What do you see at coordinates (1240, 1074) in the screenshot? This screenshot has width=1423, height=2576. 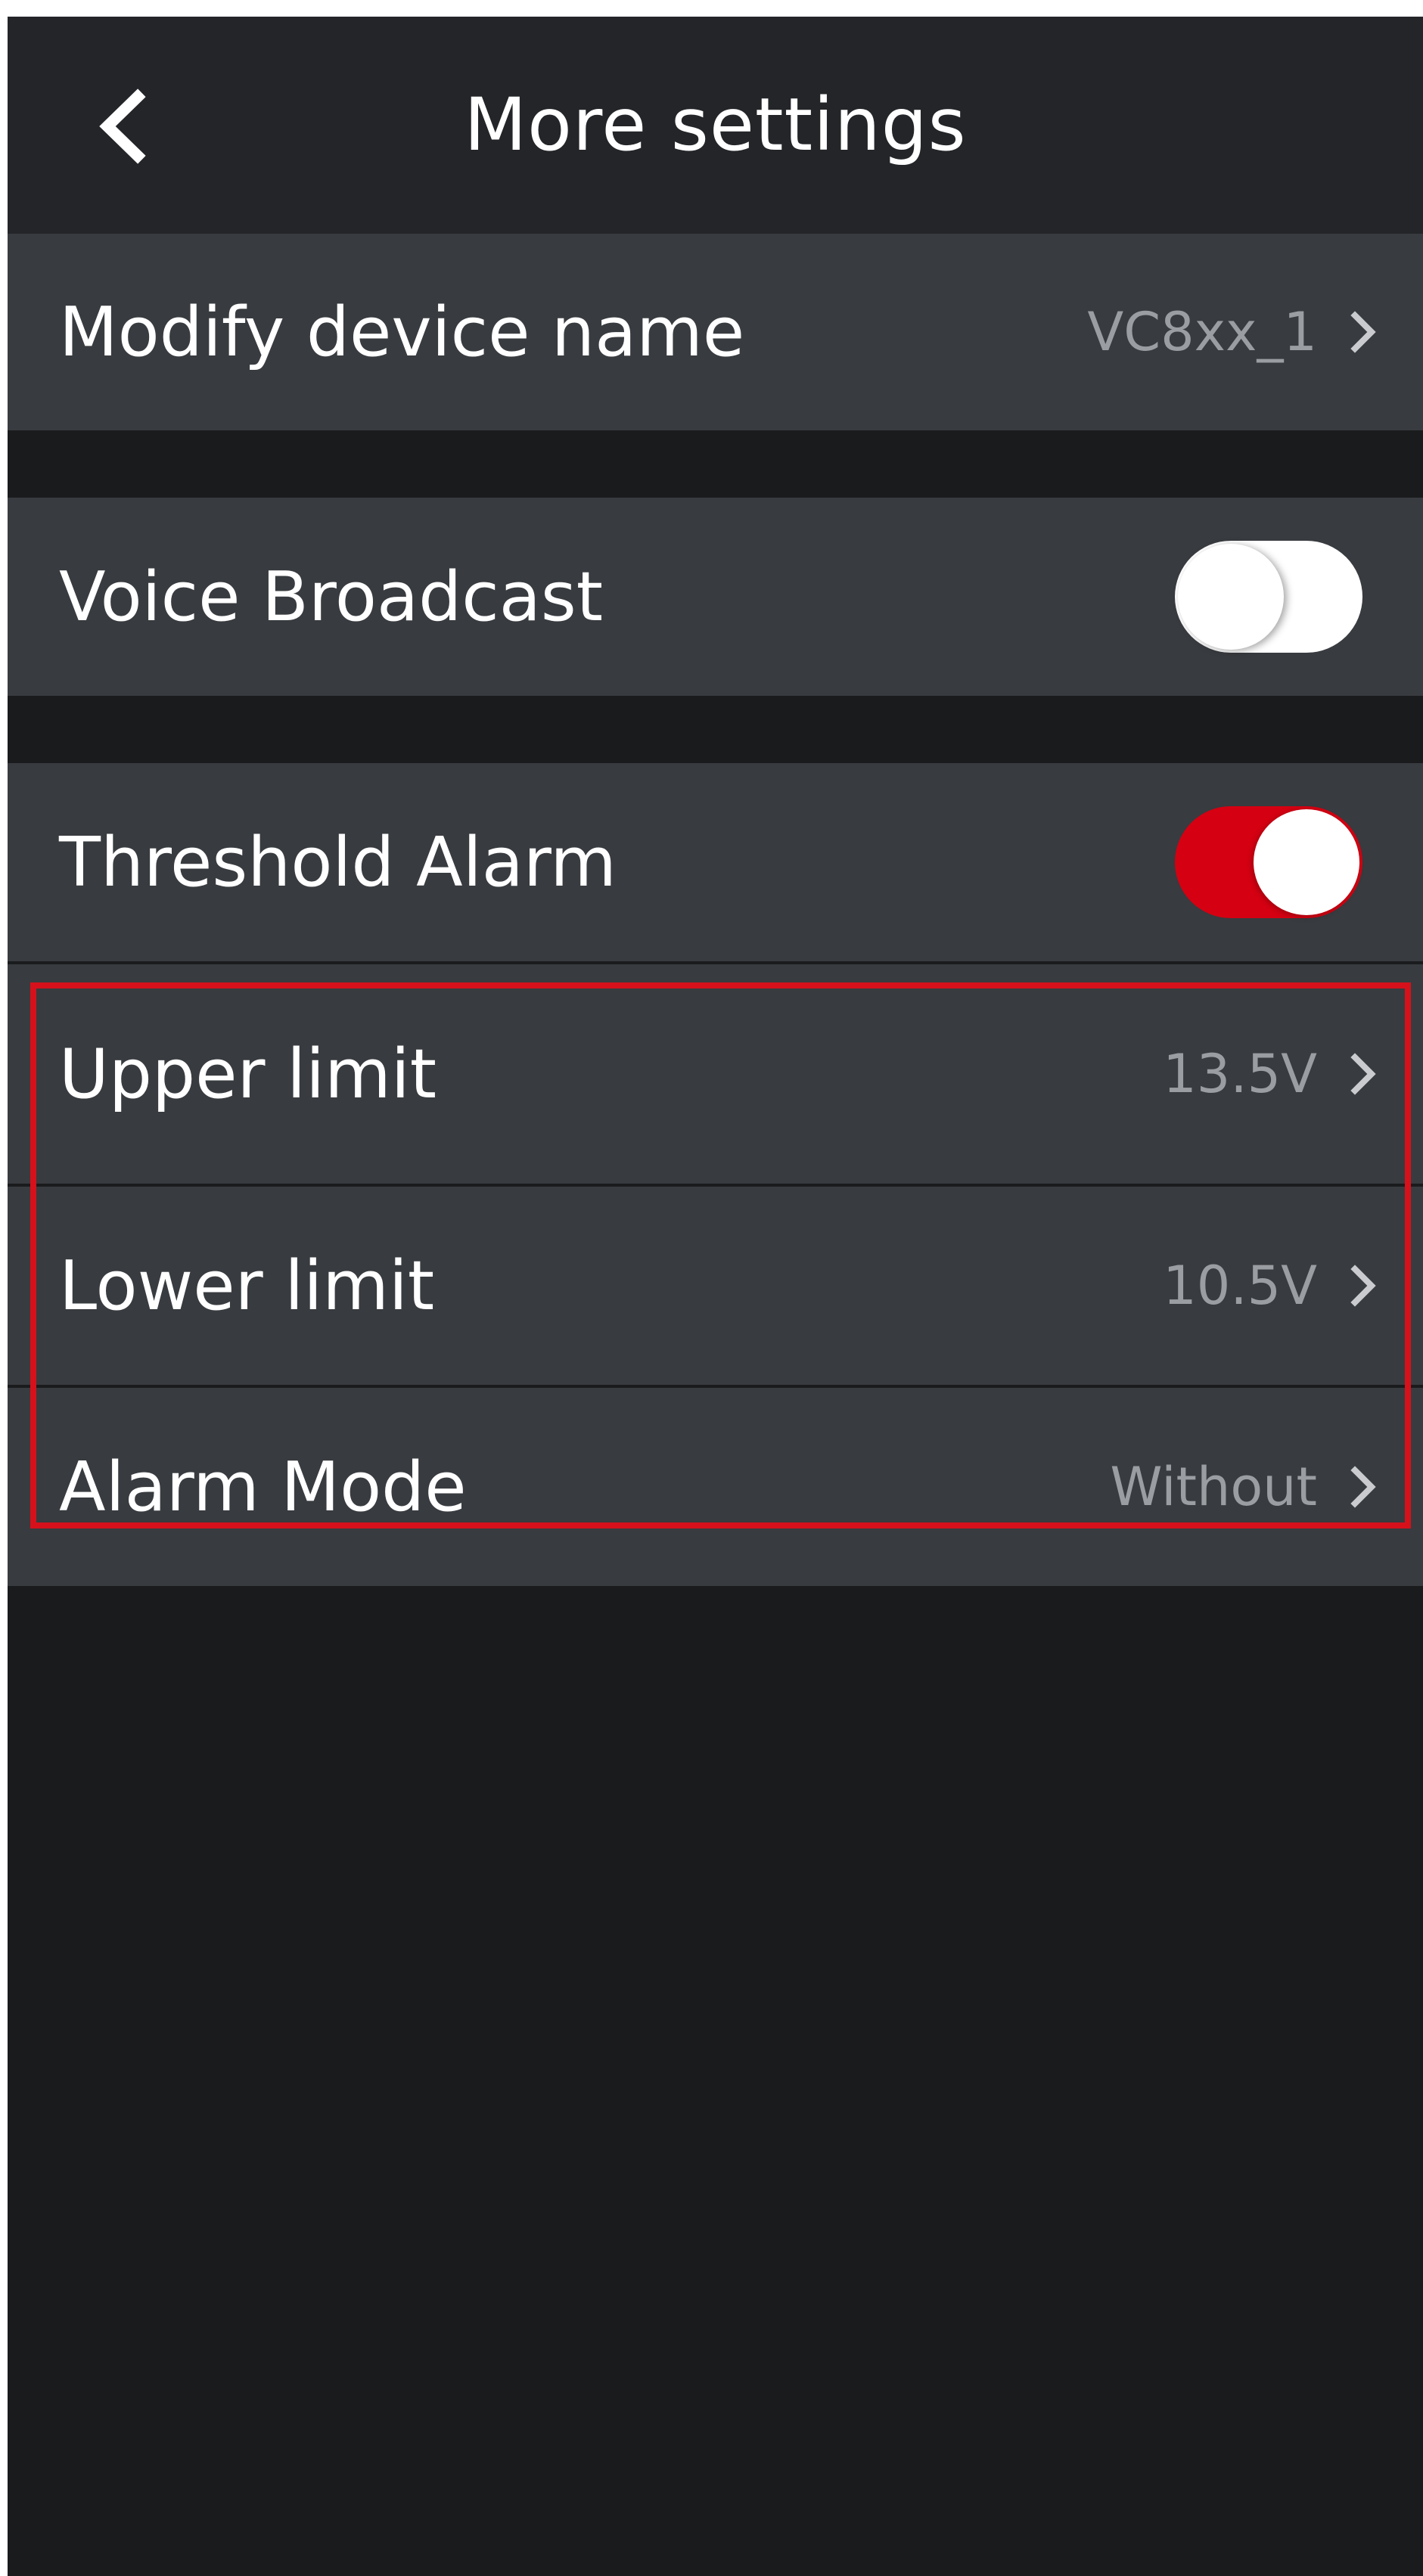 I see `upper-limit-value: 13.5V` at bounding box center [1240, 1074].